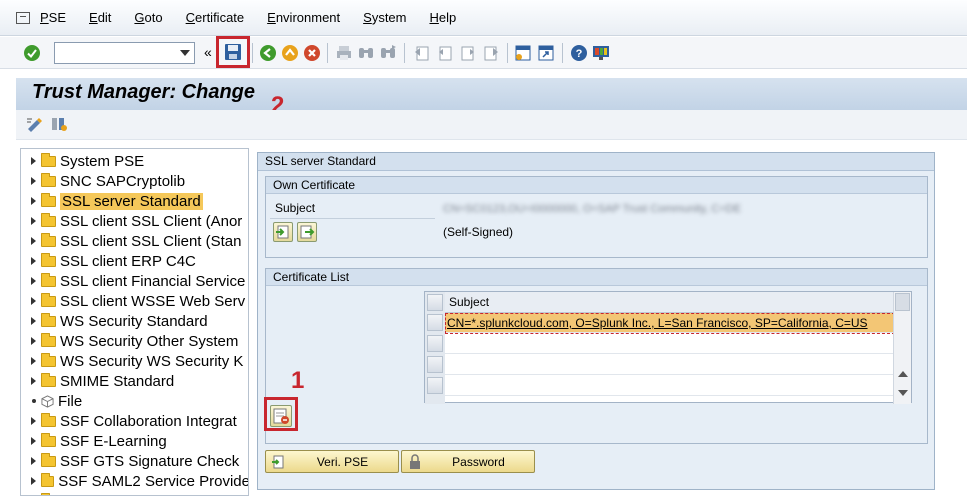 This screenshot has height=496, width=967. What do you see at coordinates (283, 232) in the screenshot?
I see `import-certificate-button` at bounding box center [283, 232].